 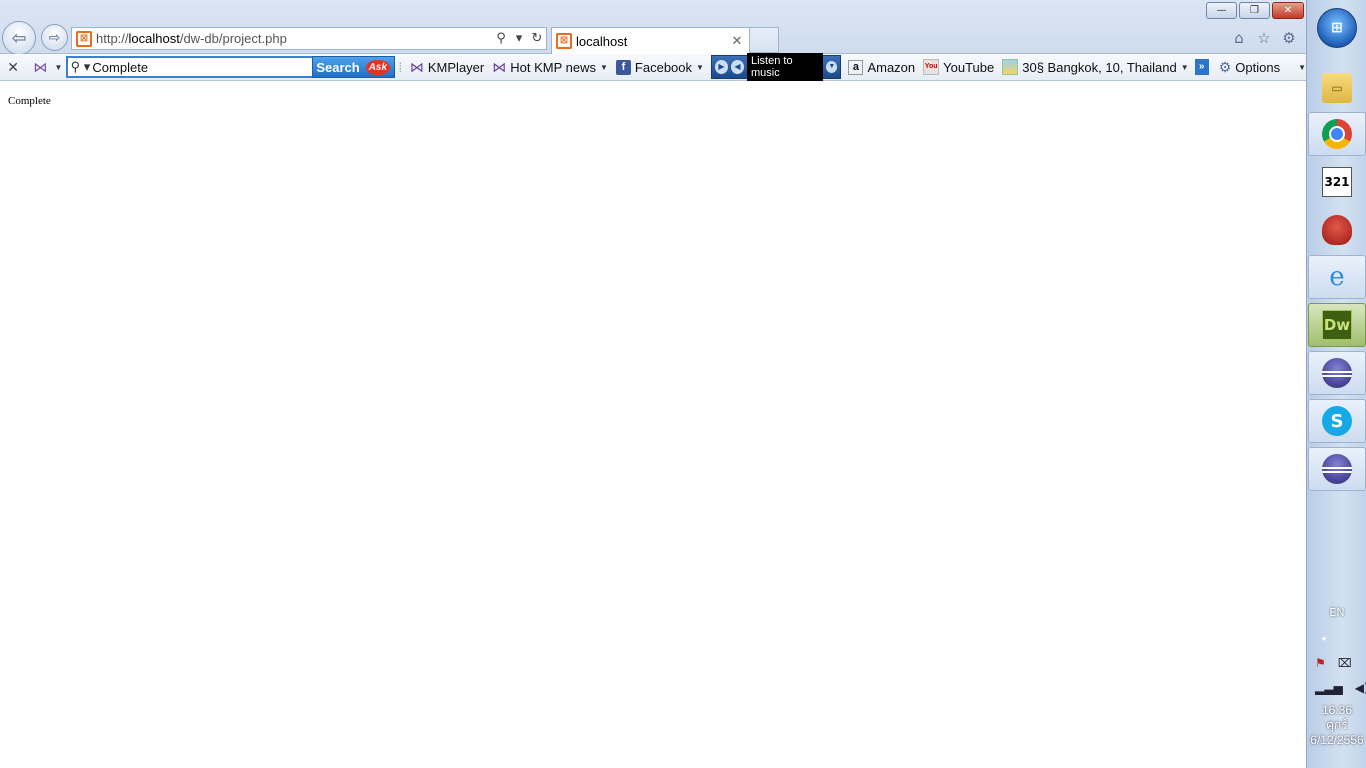 I want to click on language-indicator: EN, so click(x=1336, y=612).